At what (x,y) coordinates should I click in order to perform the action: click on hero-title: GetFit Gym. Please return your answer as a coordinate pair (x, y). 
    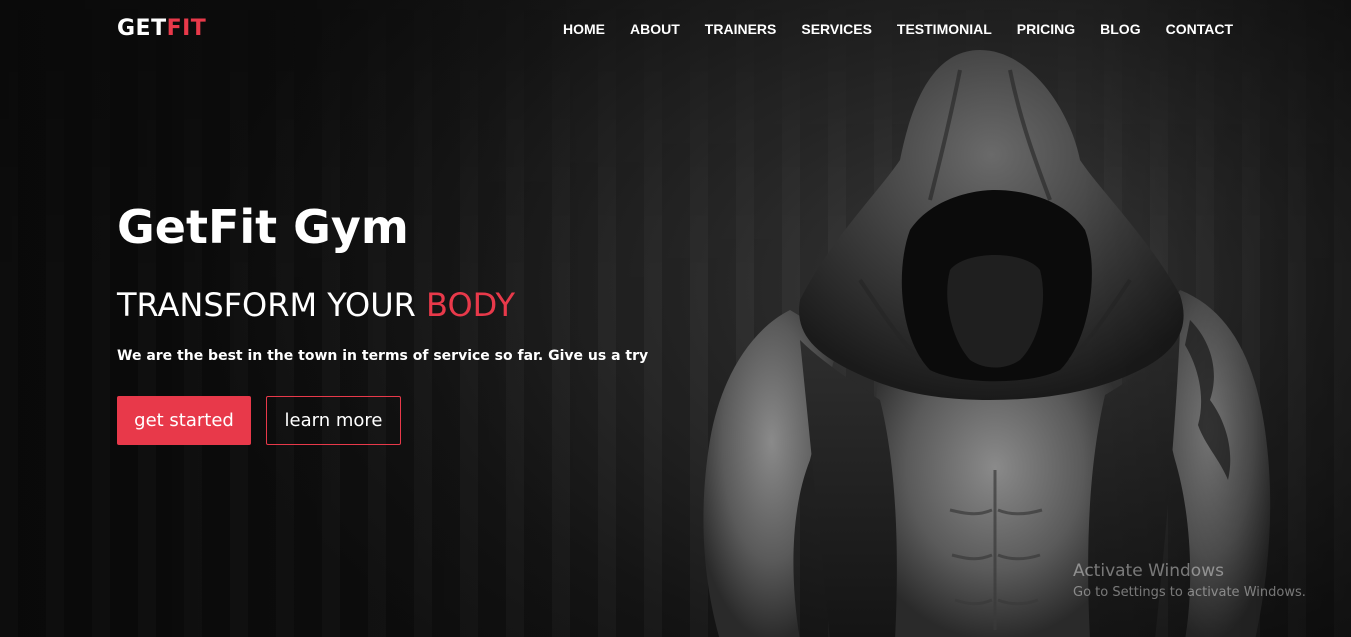
    Looking at the image, I should click on (263, 227).